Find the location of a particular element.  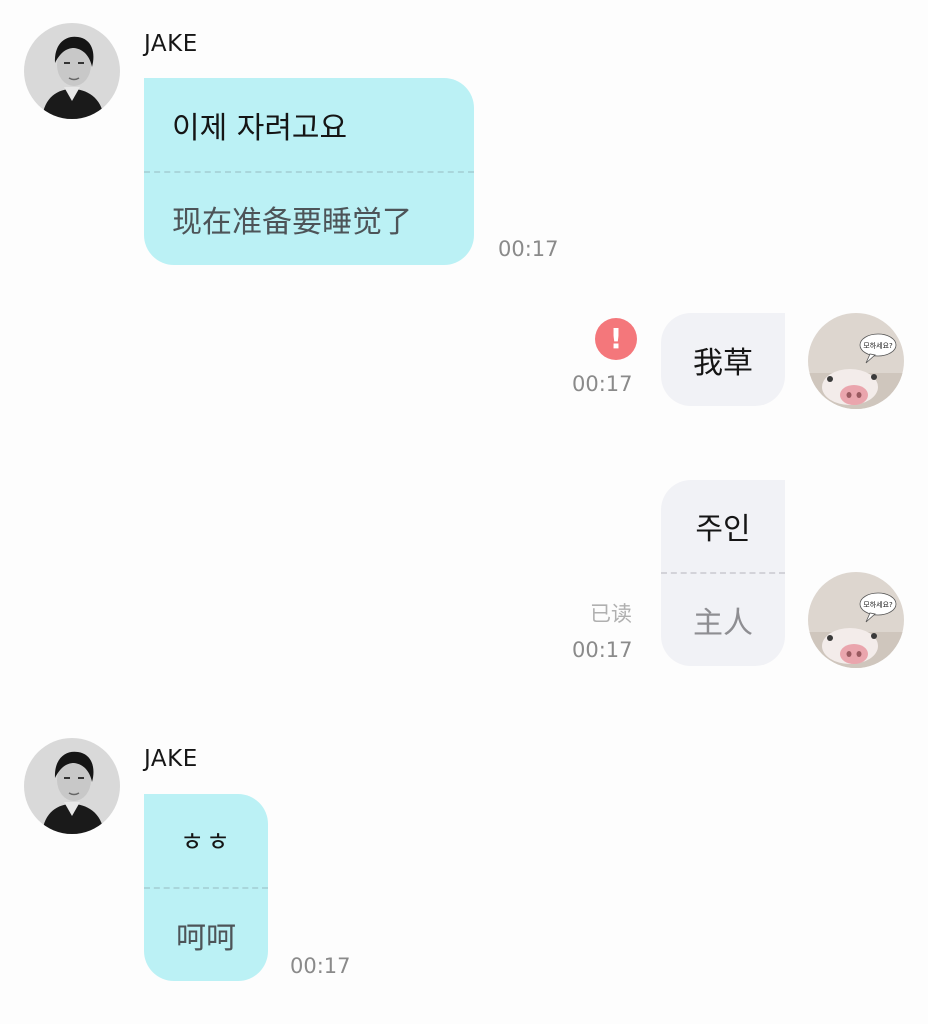

message-bubble-outgoing: 주인 主人 is located at coordinates (723, 573).